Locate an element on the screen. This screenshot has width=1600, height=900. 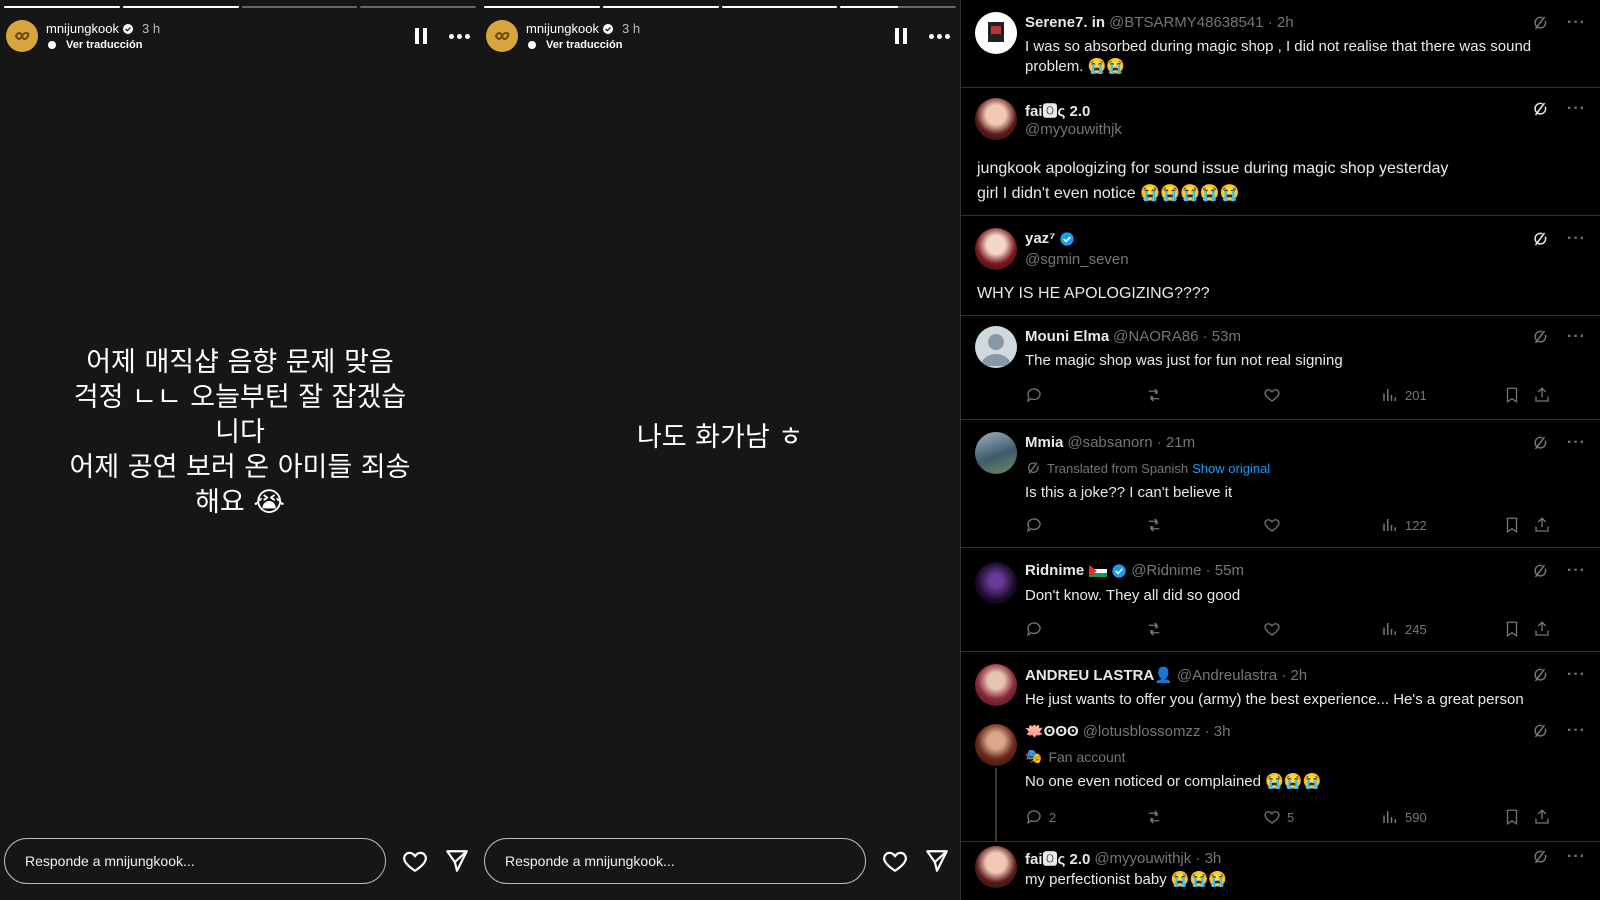
tweet-handle: @myyouwithjk is located at coordinates (1073, 129).